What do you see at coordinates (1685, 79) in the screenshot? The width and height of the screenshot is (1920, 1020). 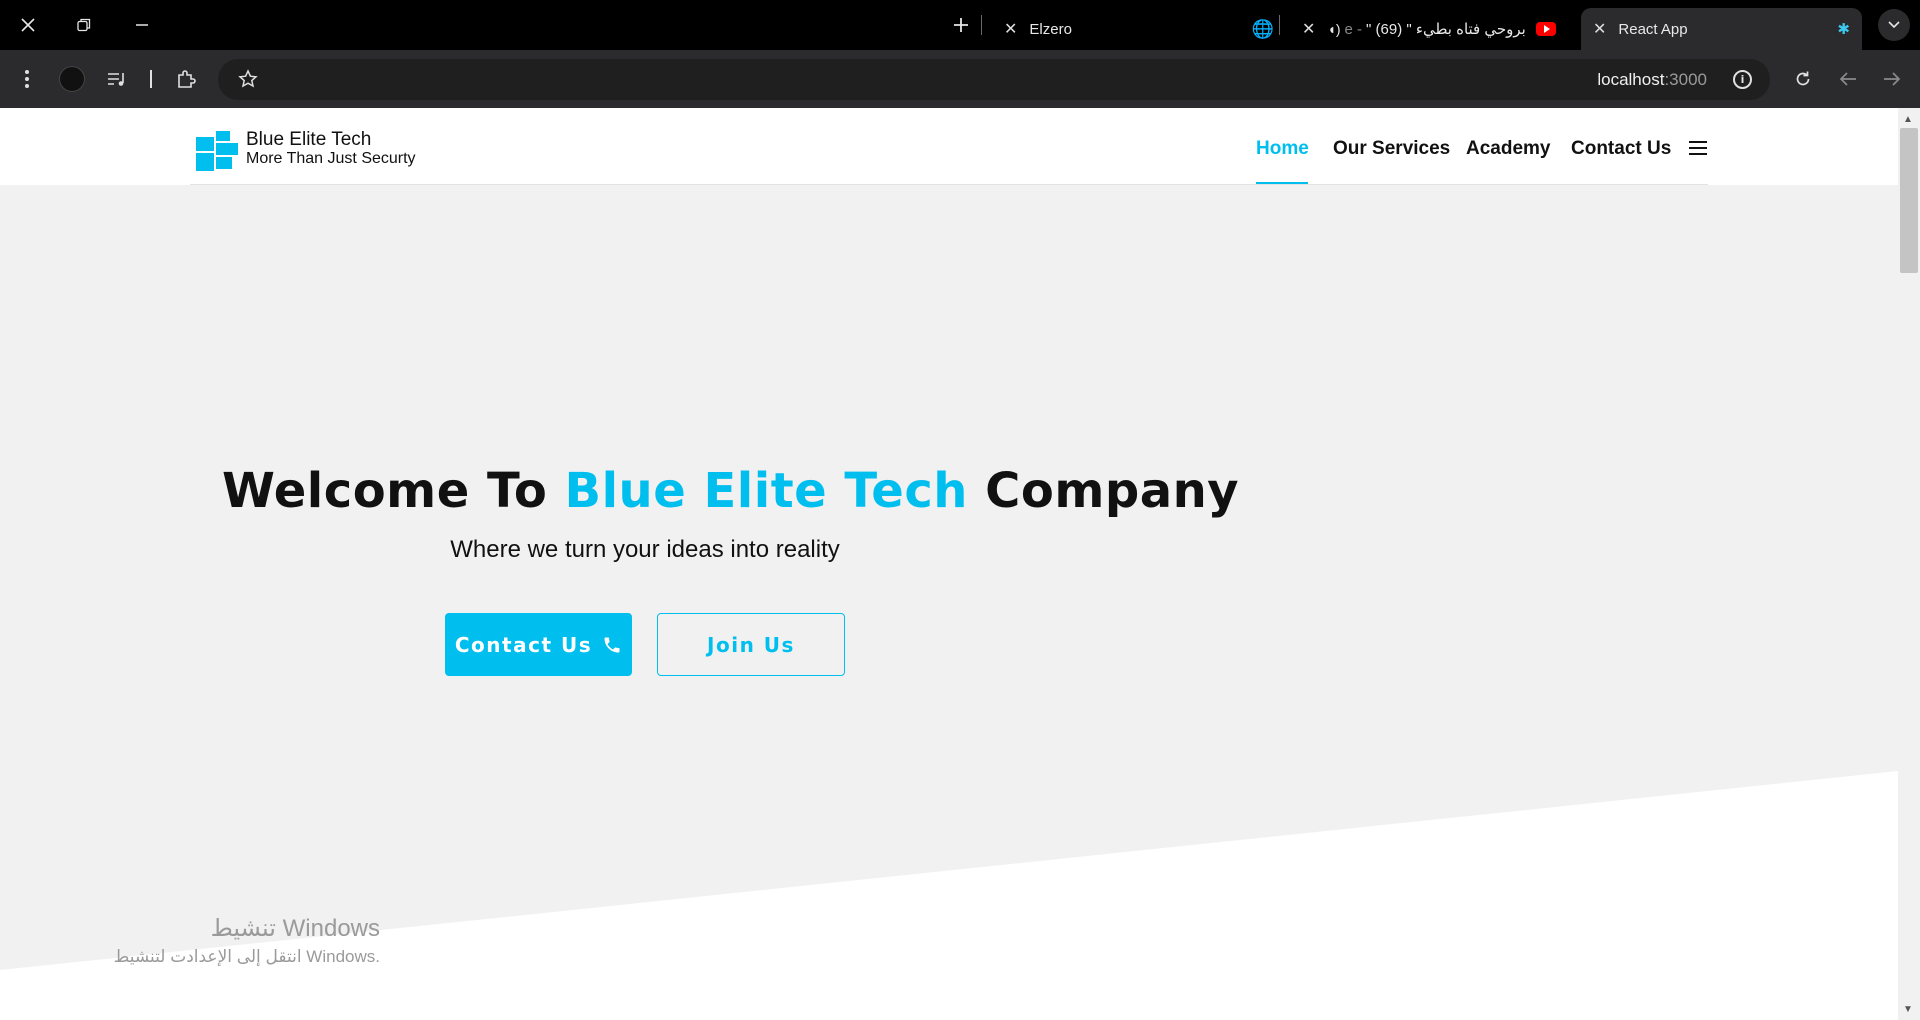 I see `url-port: :3000` at bounding box center [1685, 79].